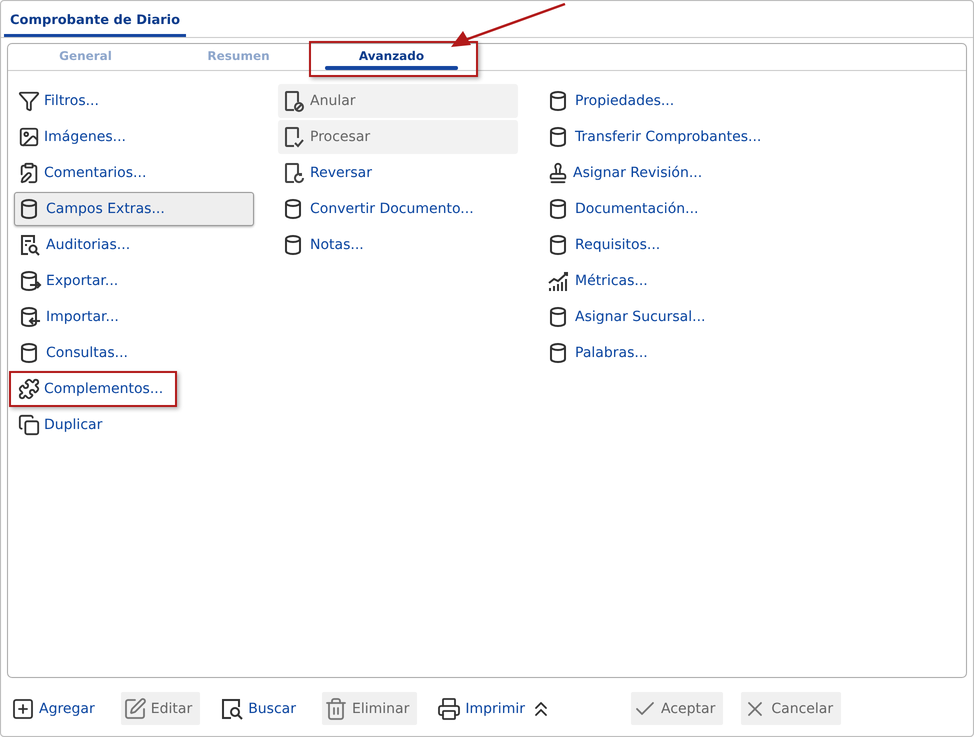 Image resolution: width=974 pixels, height=737 pixels. What do you see at coordinates (484, 708) in the screenshot?
I see `toolbar-button: Imprimir` at bounding box center [484, 708].